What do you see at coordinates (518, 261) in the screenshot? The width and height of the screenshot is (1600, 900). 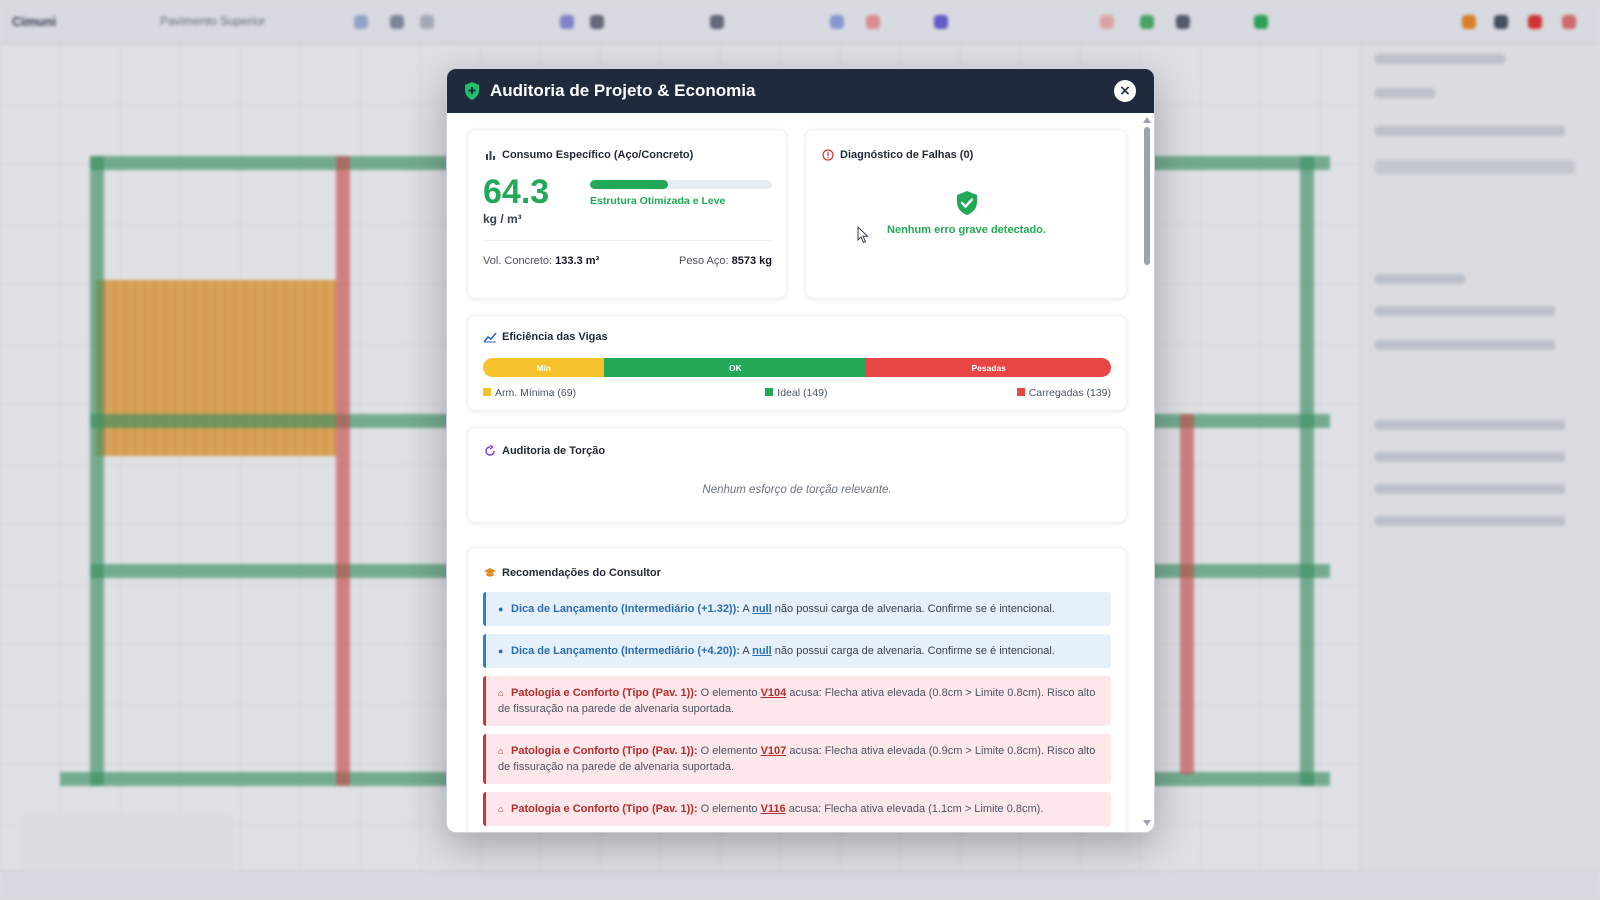 I see `vol-label: Vol. Concreto:` at bounding box center [518, 261].